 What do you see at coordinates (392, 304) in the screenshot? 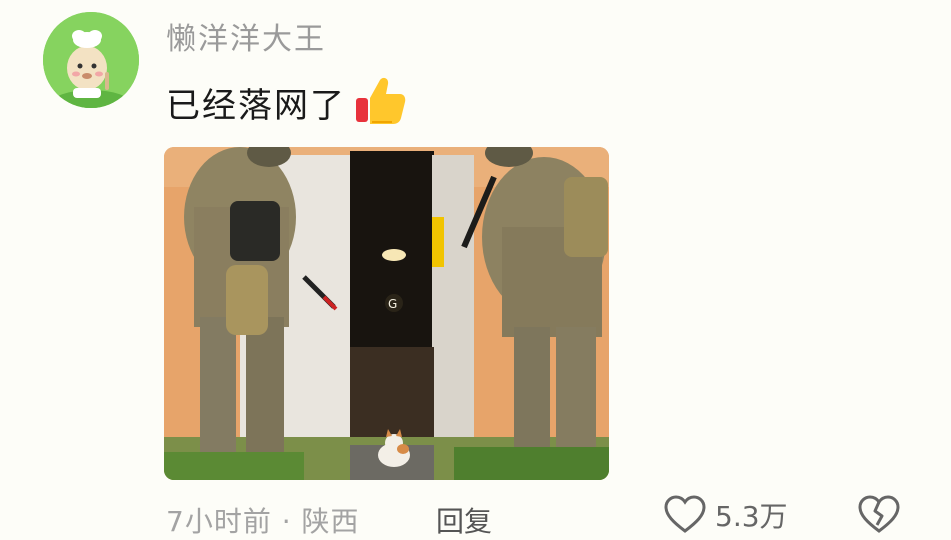
I see `svg-text: G` at bounding box center [392, 304].